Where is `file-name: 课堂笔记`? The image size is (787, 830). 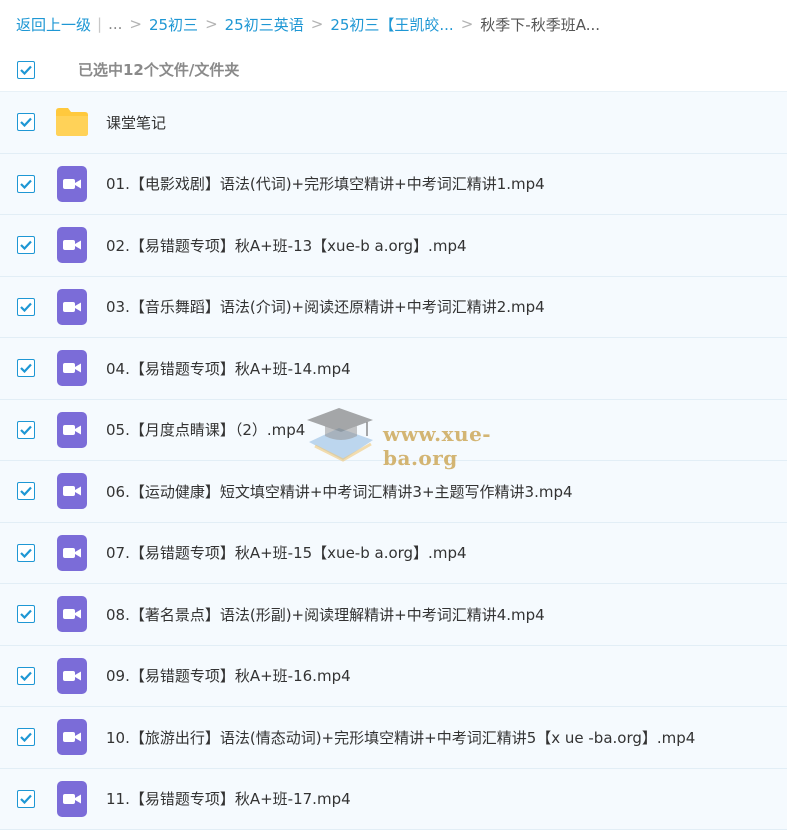 file-name: 课堂笔记 is located at coordinates (136, 122).